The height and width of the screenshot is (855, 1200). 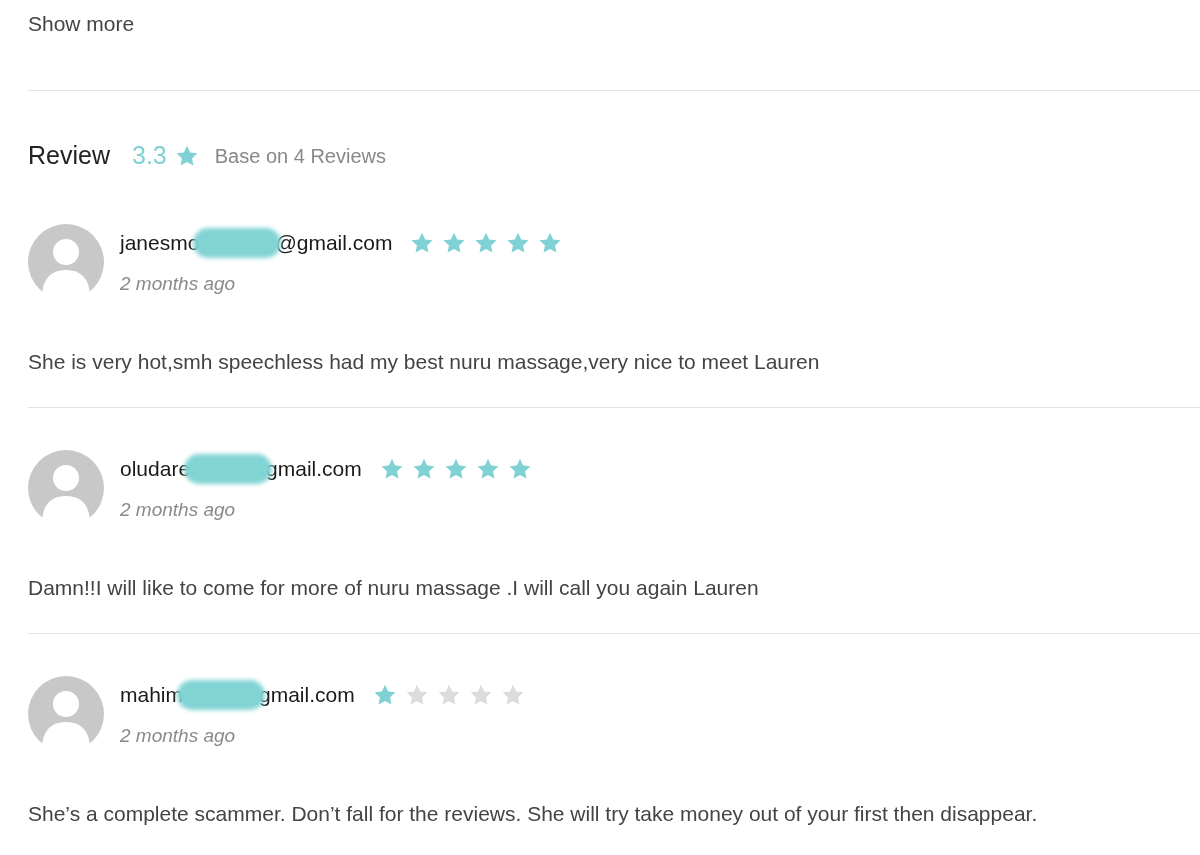 I want to click on reviewer-email: oludare, so click(x=155, y=469).